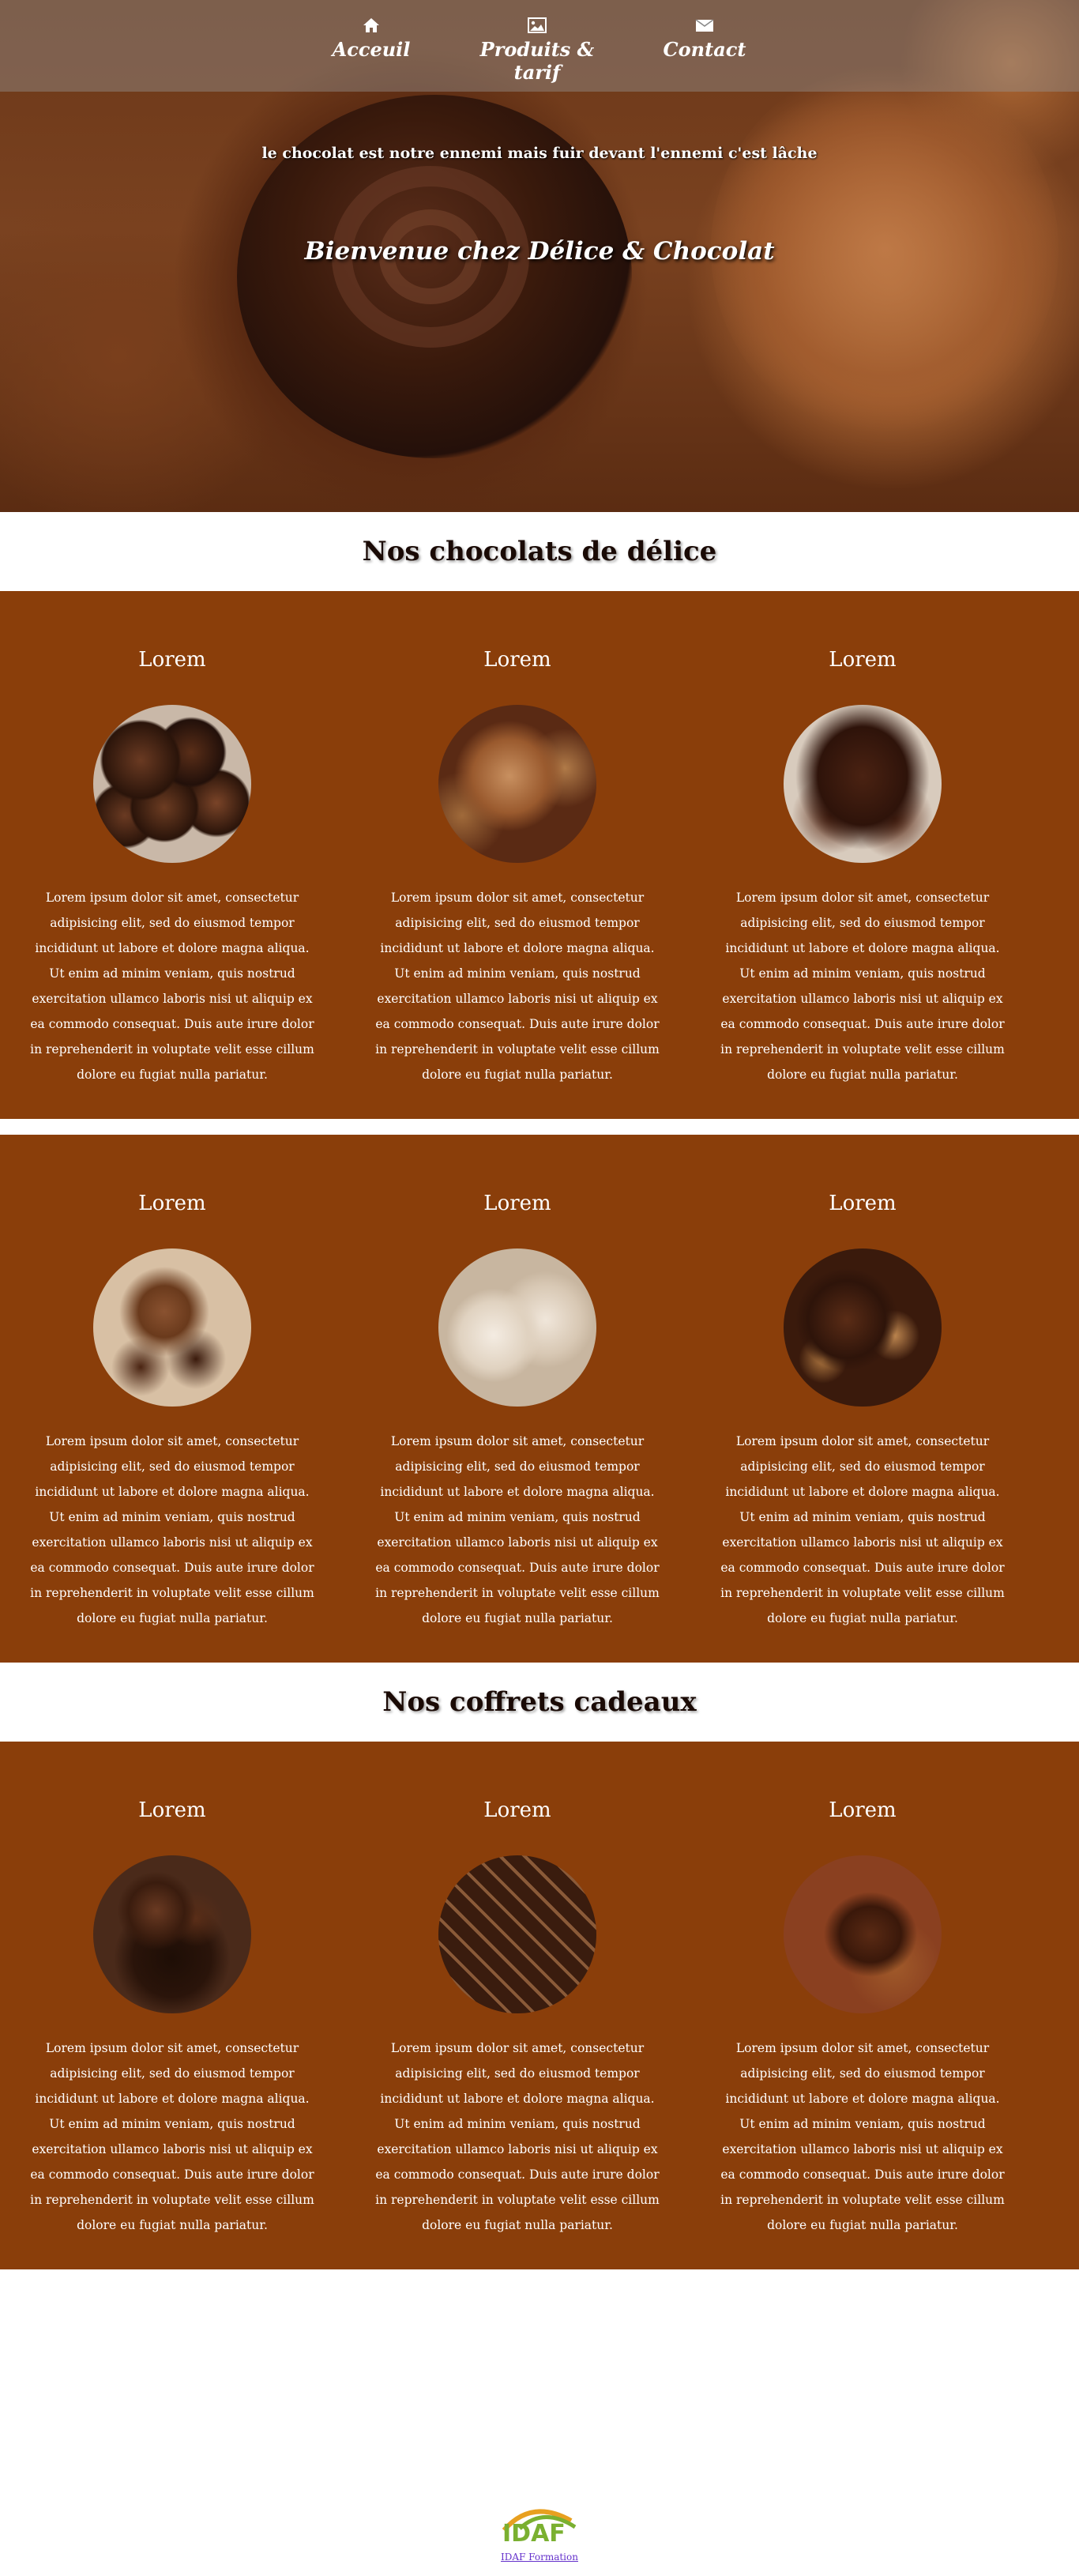 This screenshot has width=1079, height=2576. What do you see at coordinates (539, 1702) in the screenshot?
I see `section-title-gifts: Nos coffrets cadeaux` at bounding box center [539, 1702].